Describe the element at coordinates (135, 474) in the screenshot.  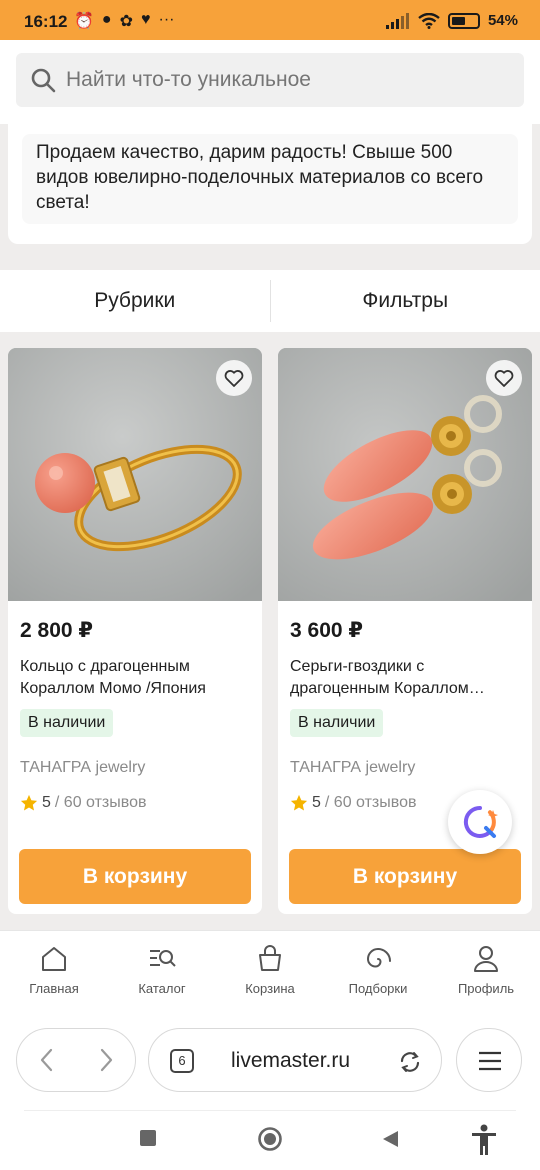
I see `product-photo-ring` at that location.